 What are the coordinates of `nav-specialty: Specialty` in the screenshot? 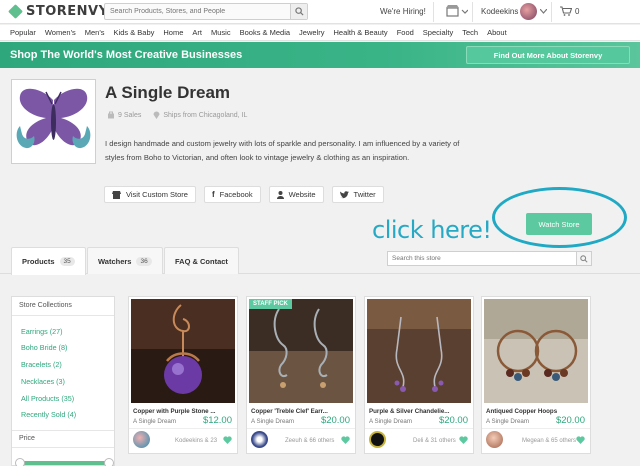 It's located at (438, 32).